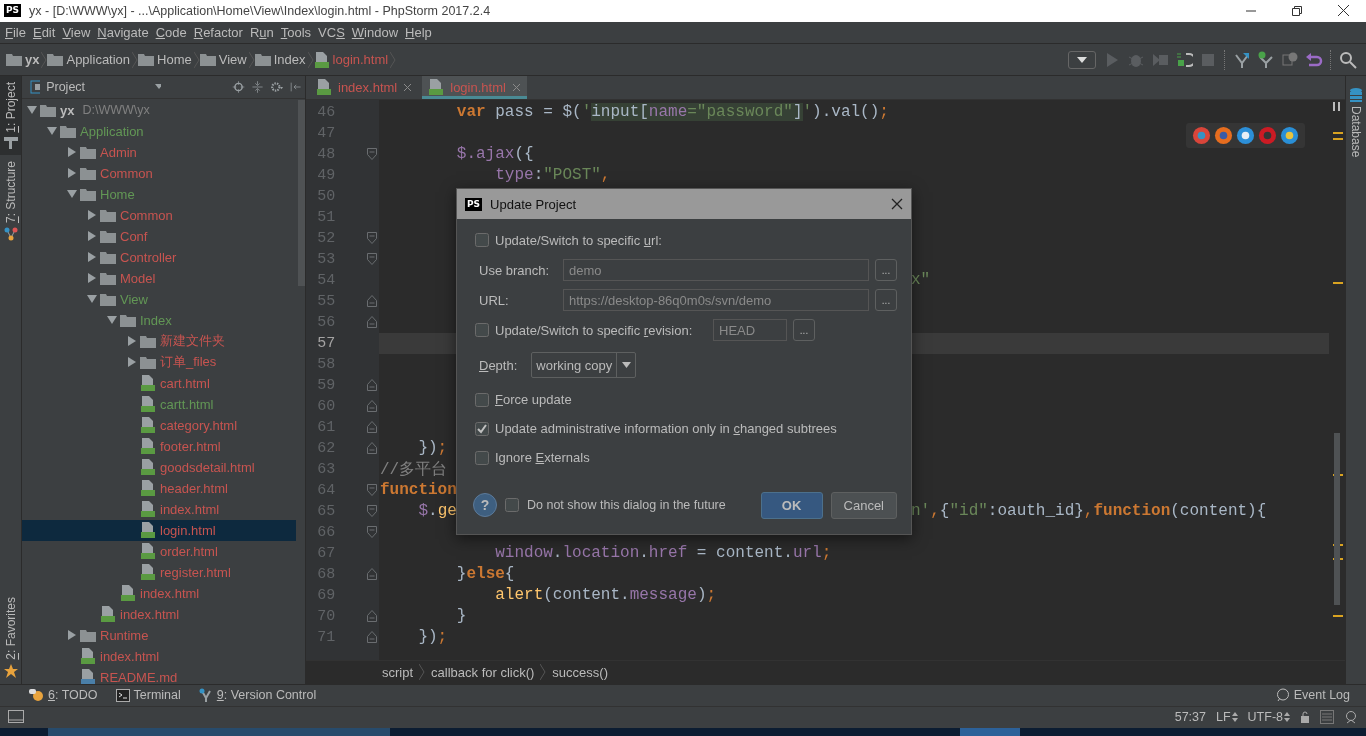  I want to click on menu-item: View, so click(76, 32).